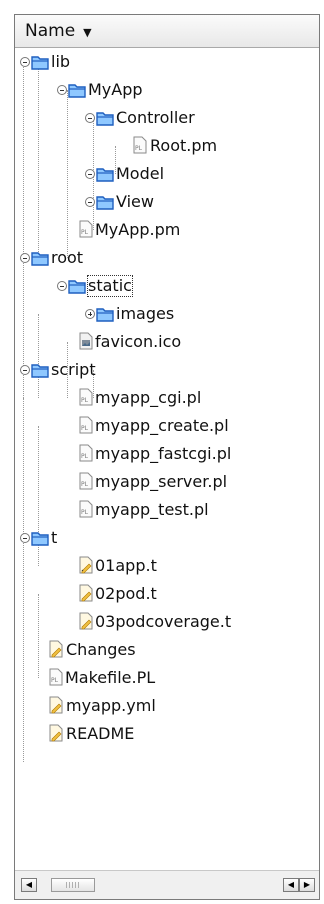 This screenshot has height=904, width=324. Describe the element at coordinates (165, 90) in the screenshot. I see `tree-item-myapp: MyApp` at that location.